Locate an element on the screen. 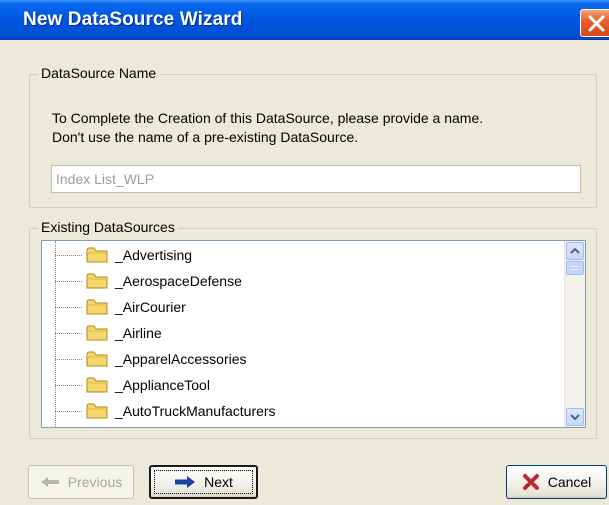 The height and width of the screenshot is (505, 609). tree-item: _ApplianceTool is located at coordinates (305, 386).